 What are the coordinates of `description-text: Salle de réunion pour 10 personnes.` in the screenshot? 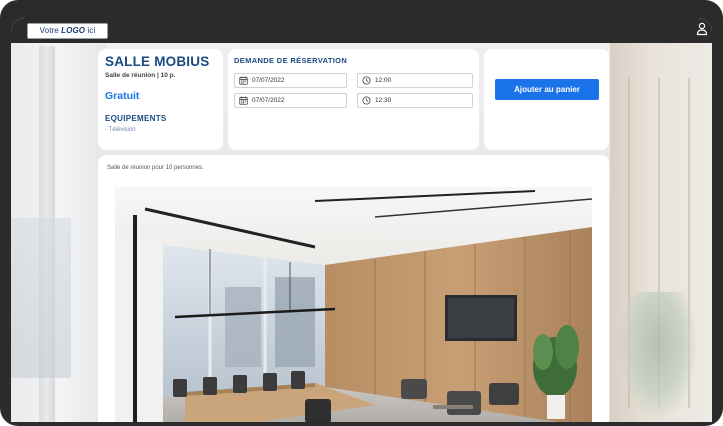 It's located at (155, 168).